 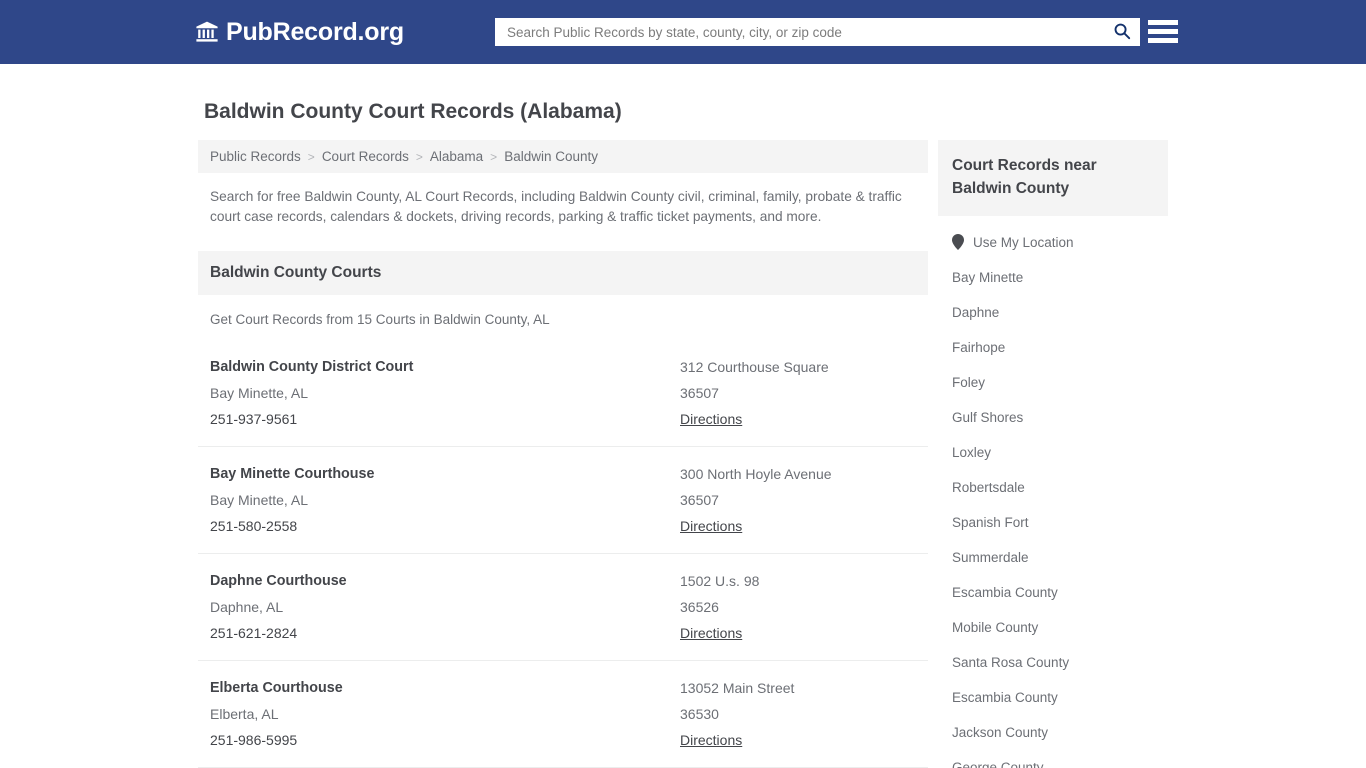 What do you see at coordinates (456, 156) in the screenshot?
I see `breadcrumb-item-alabama: Alabama` at bounding box center [456, 156].